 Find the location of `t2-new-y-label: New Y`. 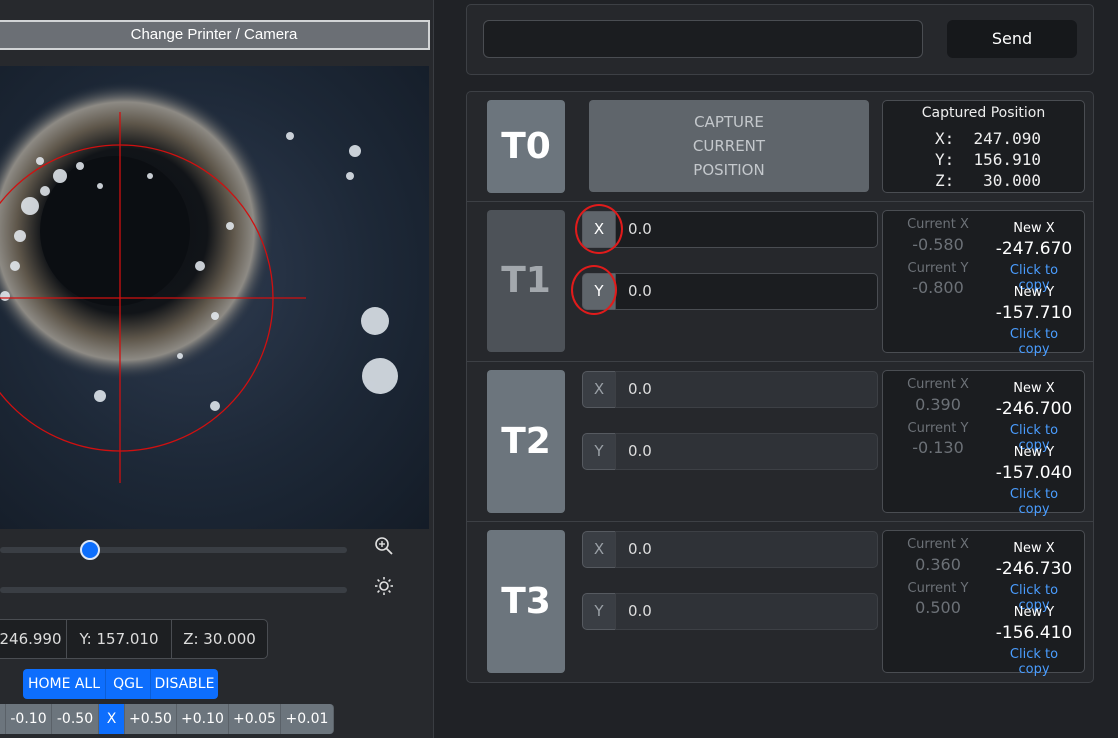

t2-new-y-label: New Y is located at coordinates (1034, 452).